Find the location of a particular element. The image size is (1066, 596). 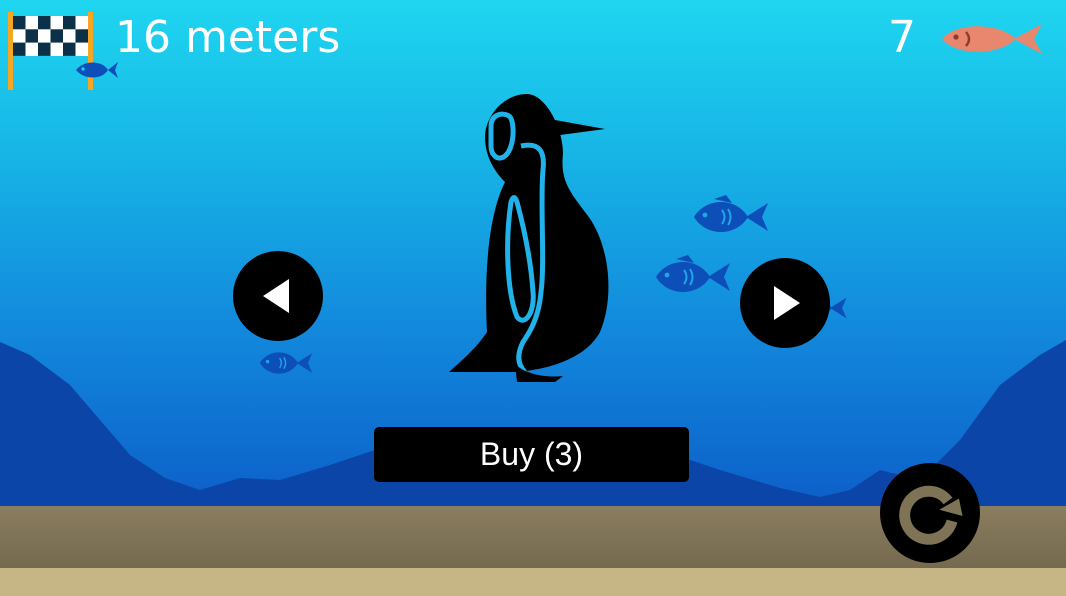

arrow-right-icon is located at coordinates (787, 303).